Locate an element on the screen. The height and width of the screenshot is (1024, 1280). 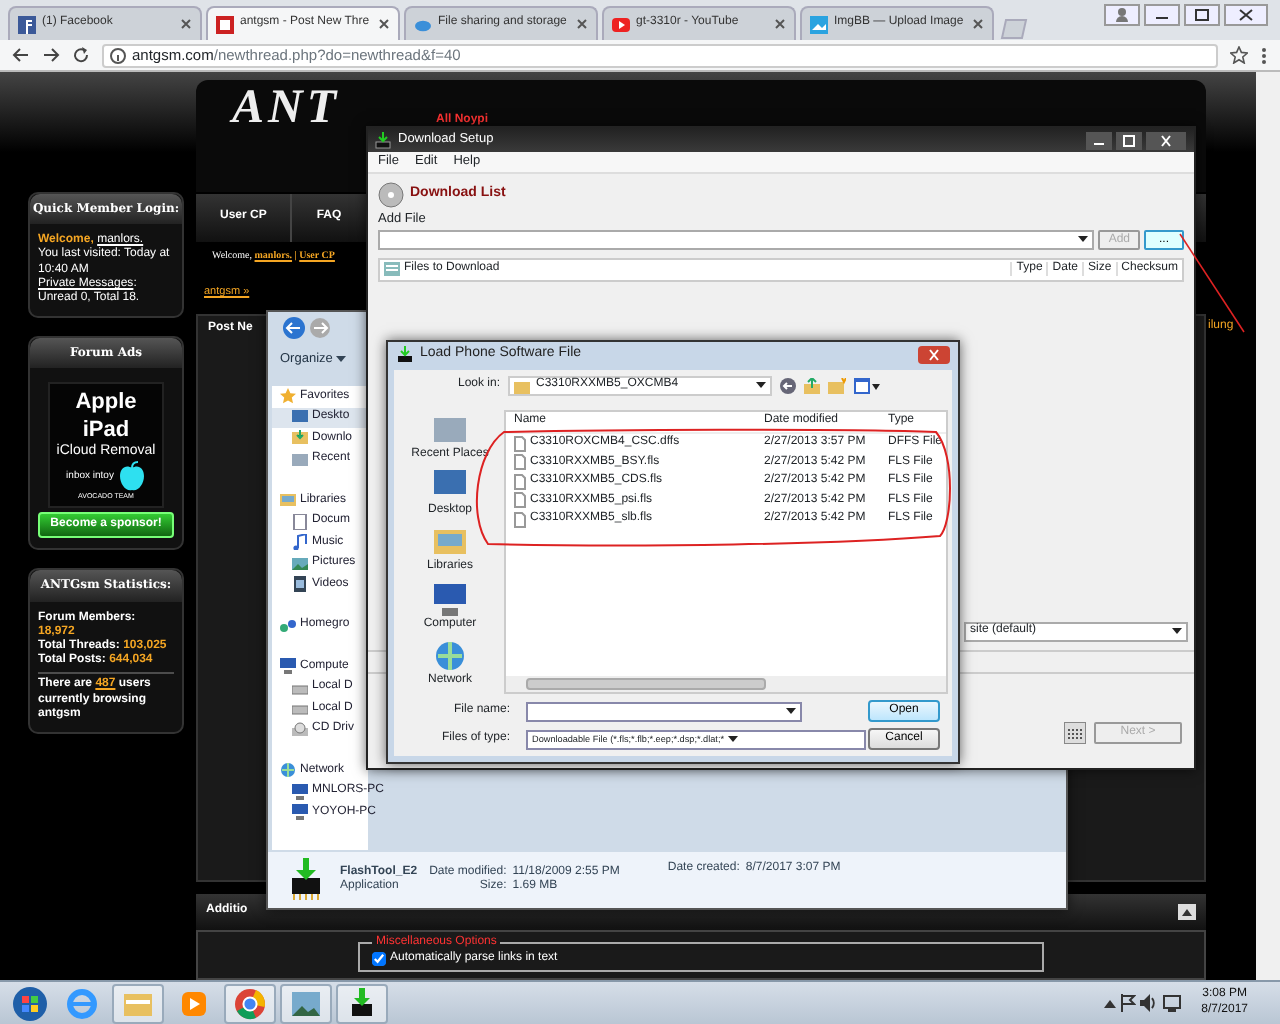
picture-icon is located at coordinates (300, 563).